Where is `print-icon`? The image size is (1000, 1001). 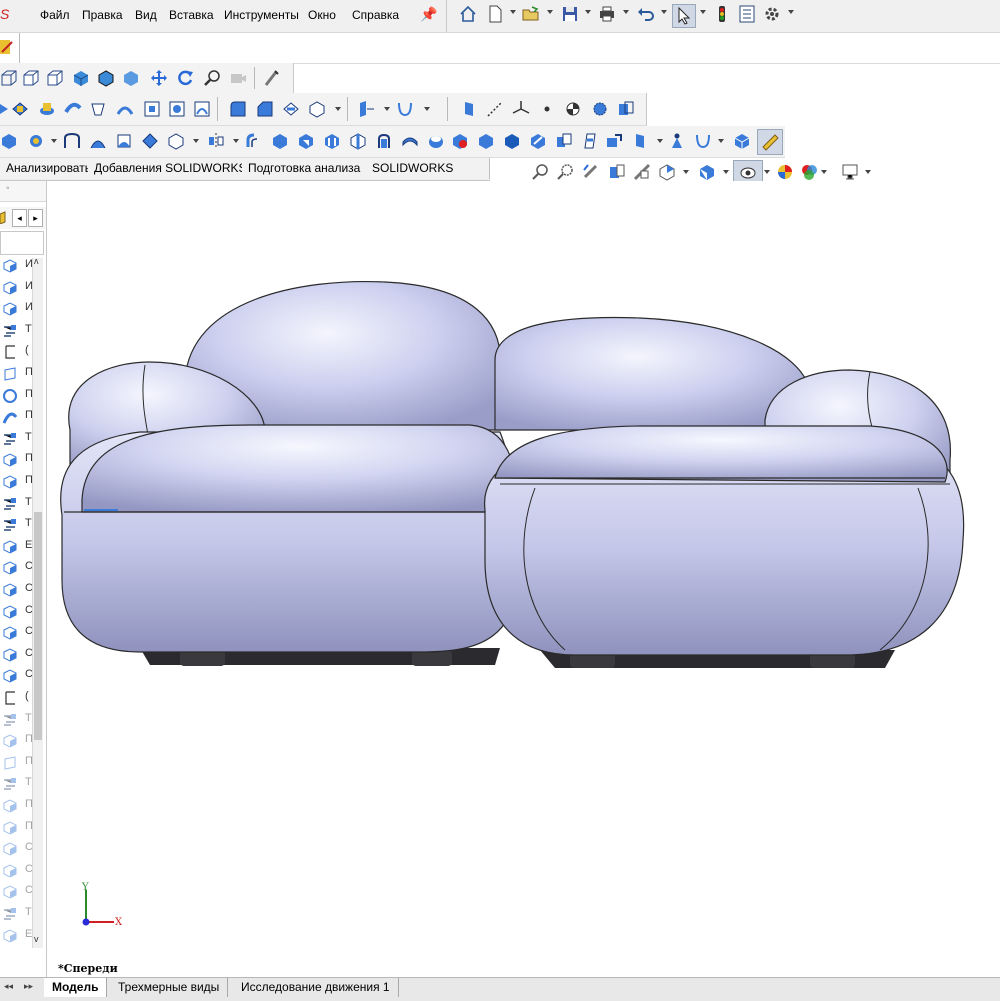
print-icon is located at coordinates (607, 14).